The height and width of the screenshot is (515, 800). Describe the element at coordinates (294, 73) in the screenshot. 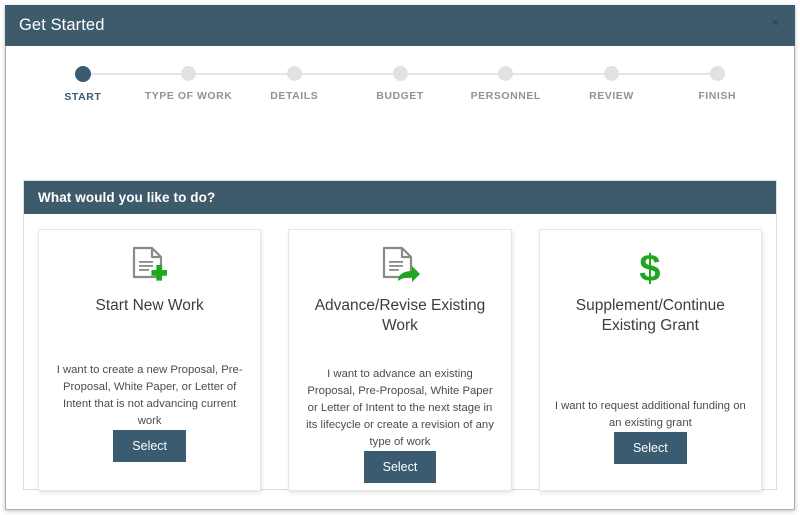

I see `stepper-dot-details` at that location.